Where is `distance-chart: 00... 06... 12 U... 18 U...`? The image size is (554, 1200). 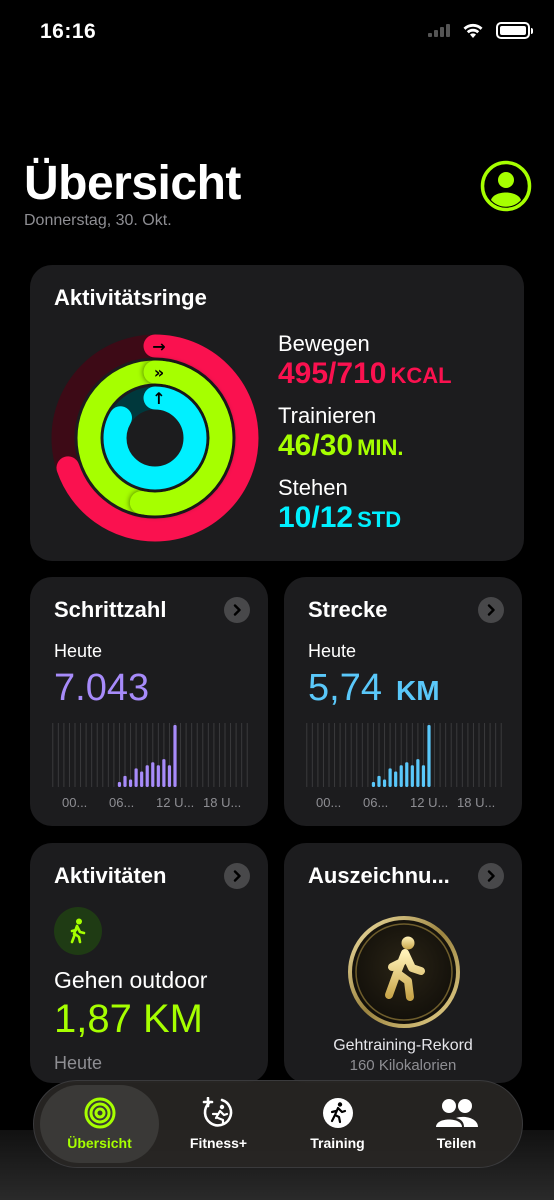 distance-chart: 00... 06... 12 U... 18 U... is located at coordinates (404, 766).